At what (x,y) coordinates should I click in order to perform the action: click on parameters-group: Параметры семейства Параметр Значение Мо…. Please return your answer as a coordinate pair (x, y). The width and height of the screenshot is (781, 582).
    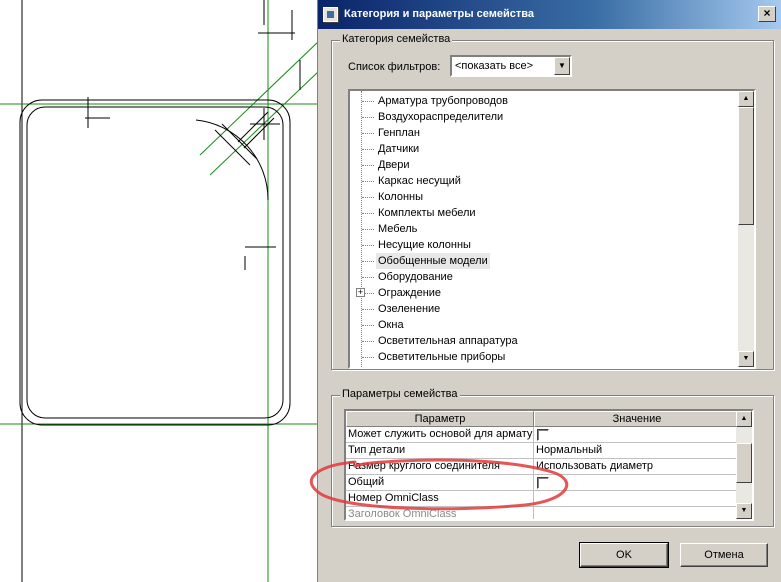
    Looking at the image, I should click on (552, 457).